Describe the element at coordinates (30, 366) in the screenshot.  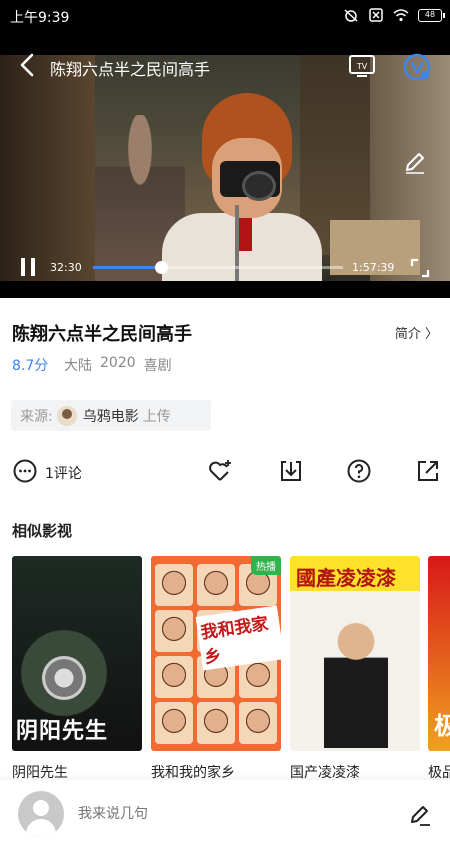
I see `score: 8.7分` at that location.